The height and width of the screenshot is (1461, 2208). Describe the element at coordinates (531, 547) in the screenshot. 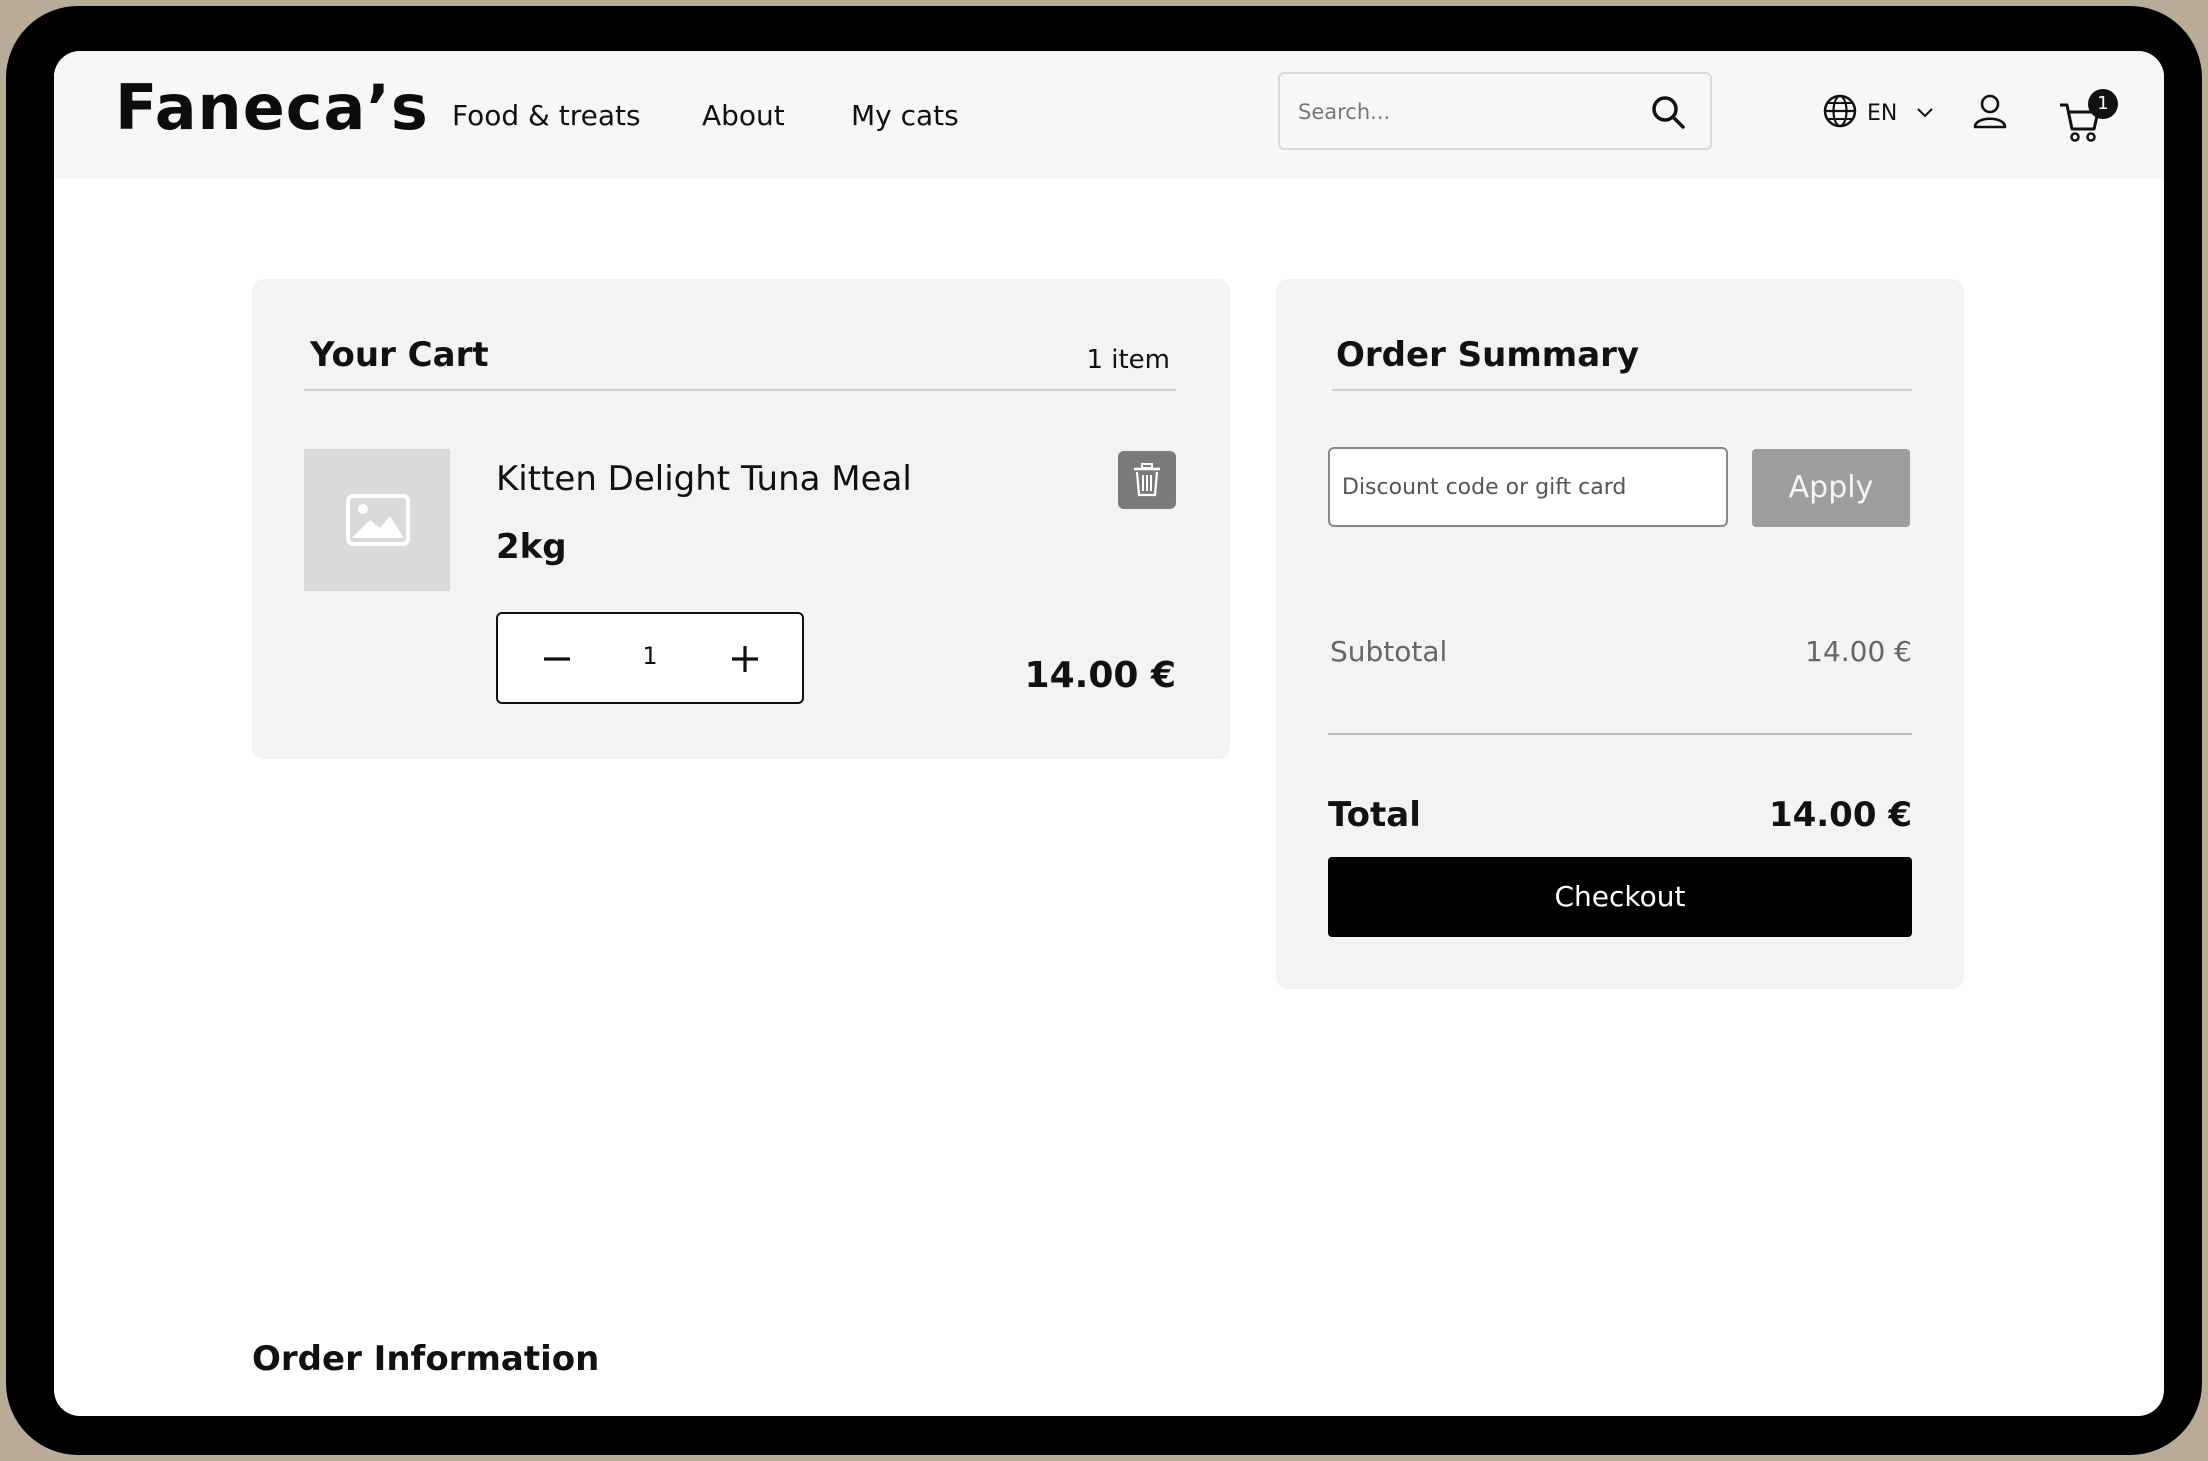

I see `product-size: 2kg` at that location.